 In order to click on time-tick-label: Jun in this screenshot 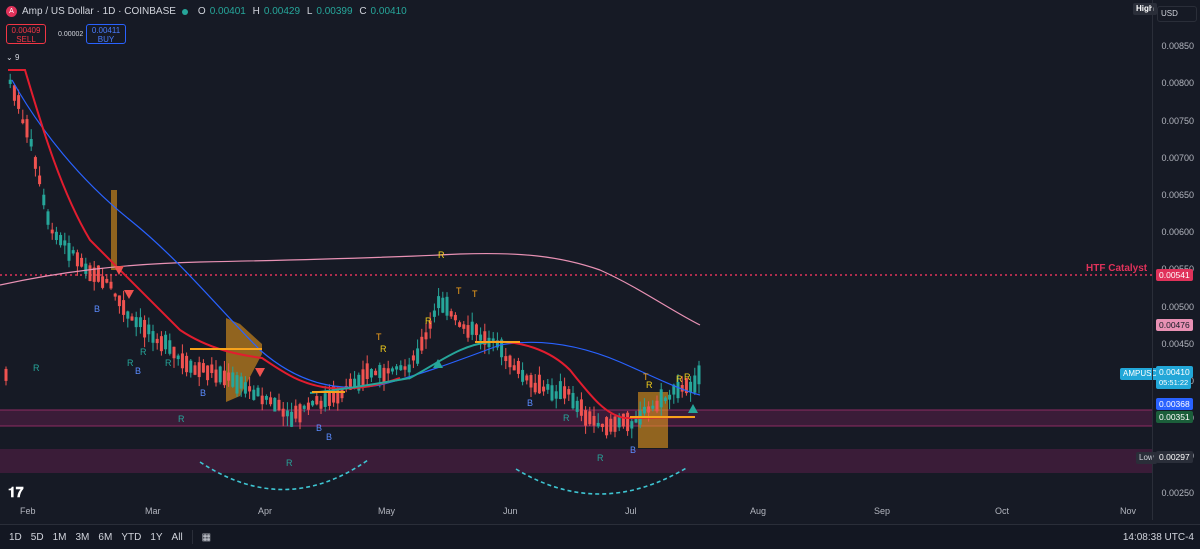, I will do `click(510, 511)`.